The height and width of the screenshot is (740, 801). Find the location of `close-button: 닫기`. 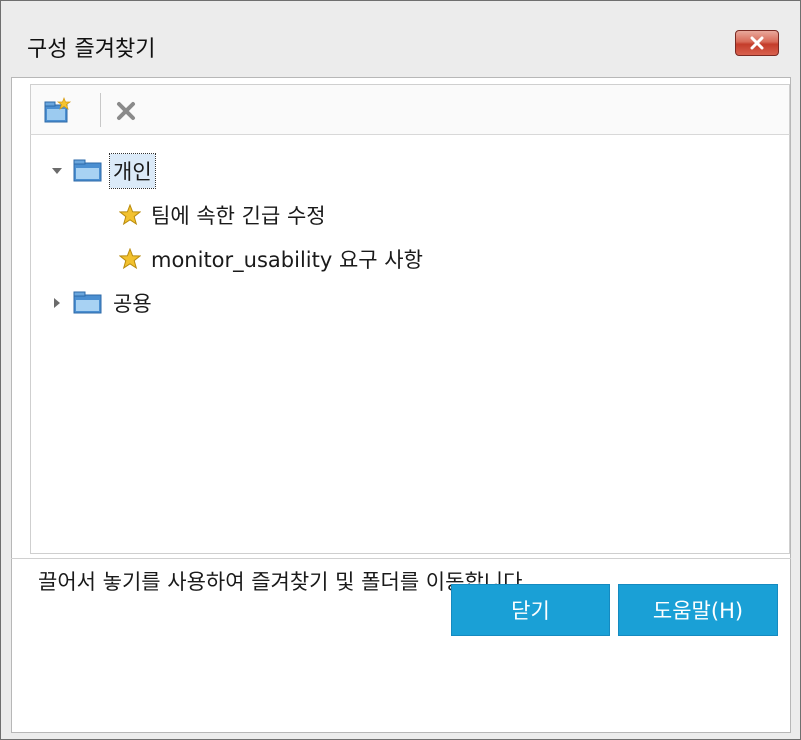

close-button: 닫기 is located at coordinates (530, 610).